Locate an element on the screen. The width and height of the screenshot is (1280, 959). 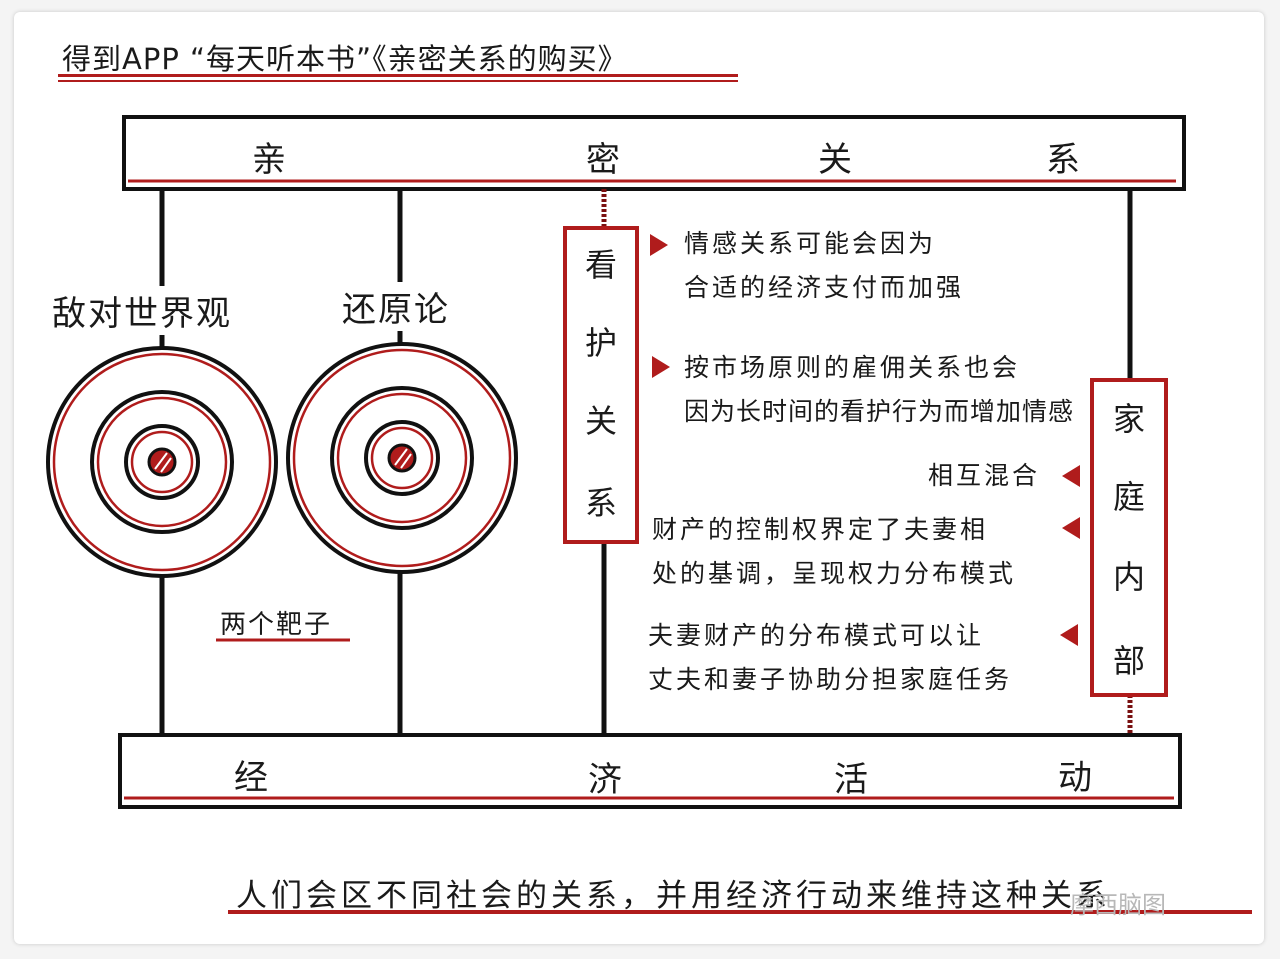
footer-summary: 人们会区不同社会的关系，并用经济行动来维持这种关系 is located at coordinates (673, 896).